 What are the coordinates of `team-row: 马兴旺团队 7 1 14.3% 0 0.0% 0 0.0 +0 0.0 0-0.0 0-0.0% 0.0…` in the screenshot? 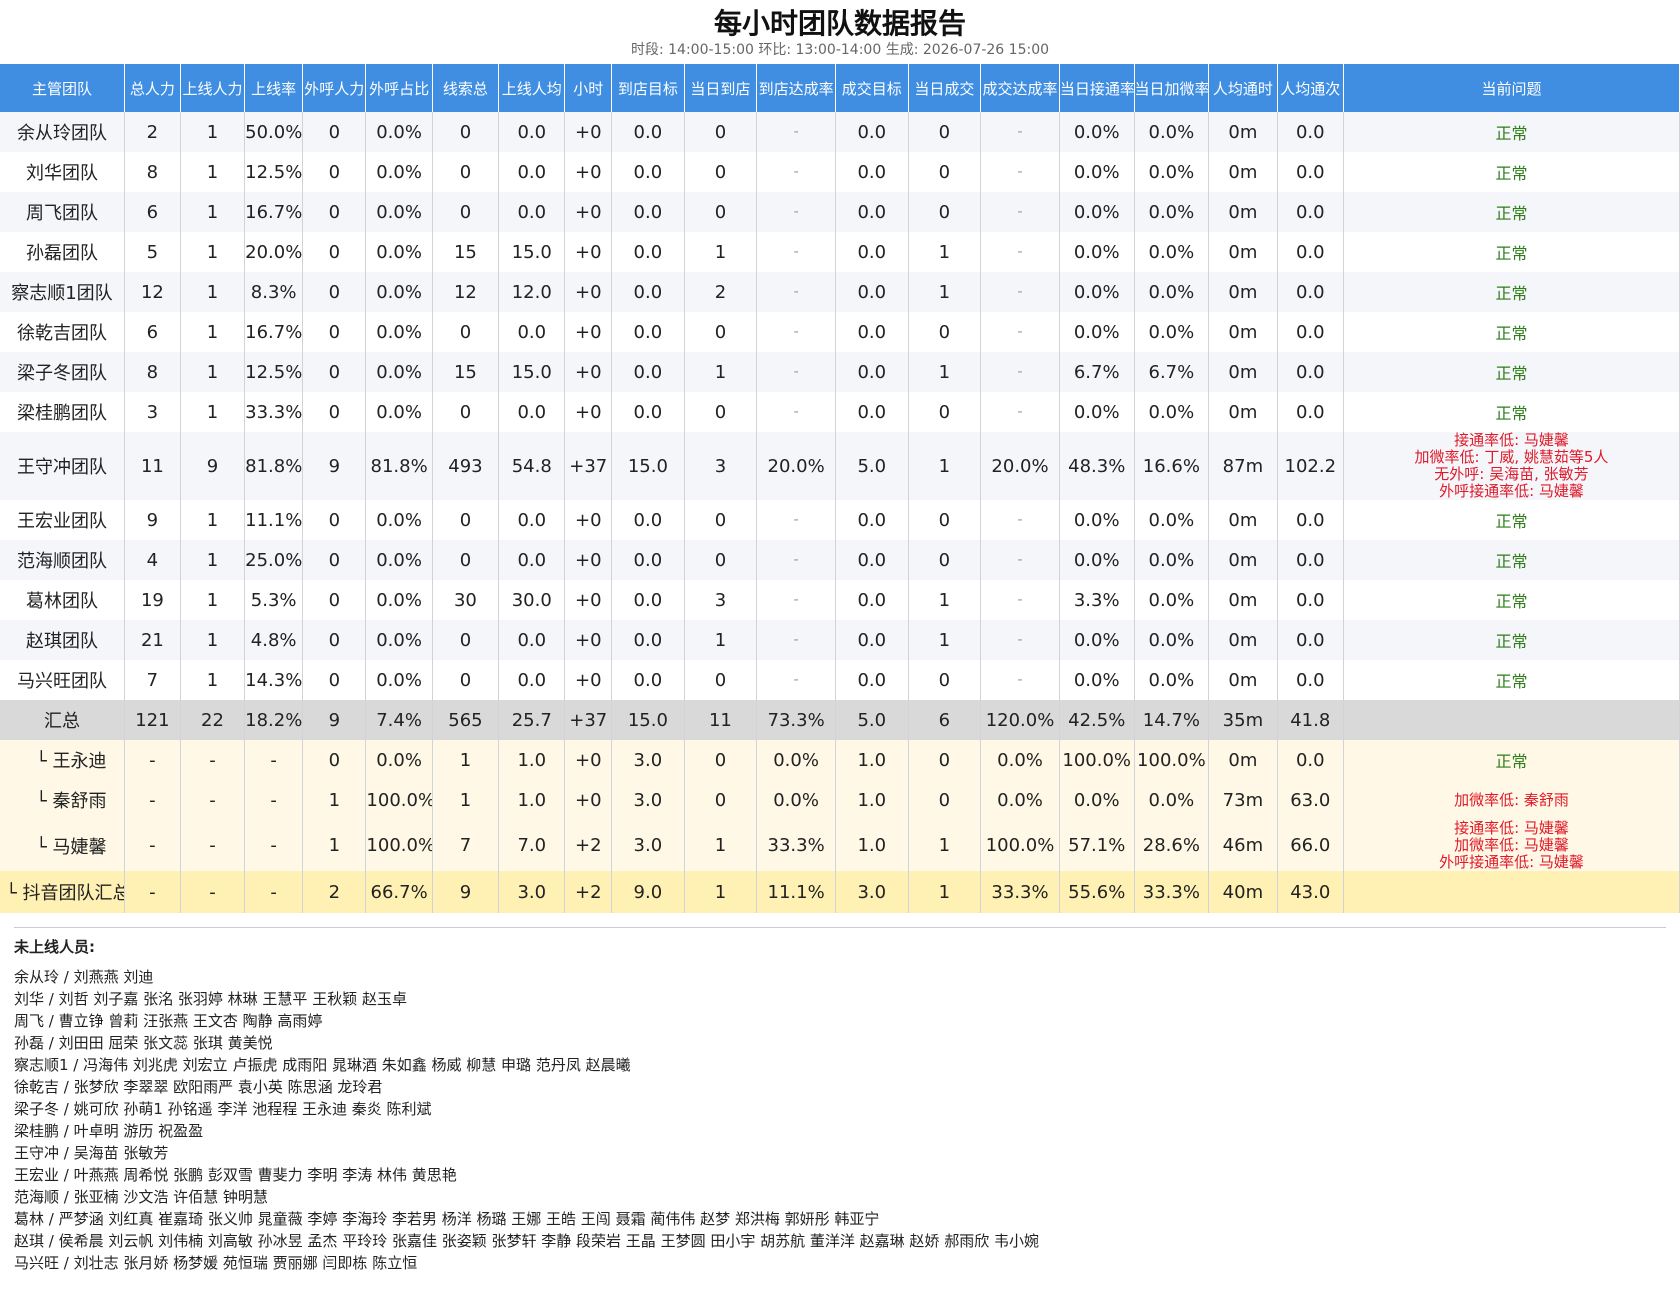 It's located at (840, 680).